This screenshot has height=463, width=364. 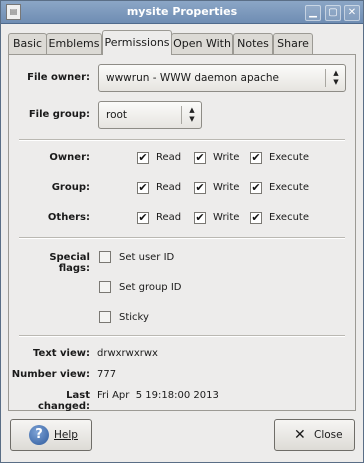 I want to click on others-write-checkbox: ✔, so click(x=200, y=218).